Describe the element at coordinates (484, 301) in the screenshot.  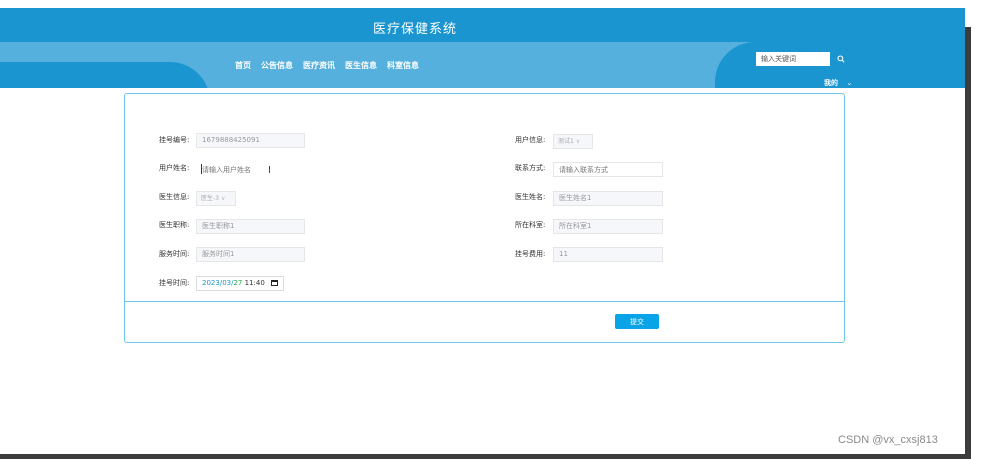
I see `form-divider` at that location.